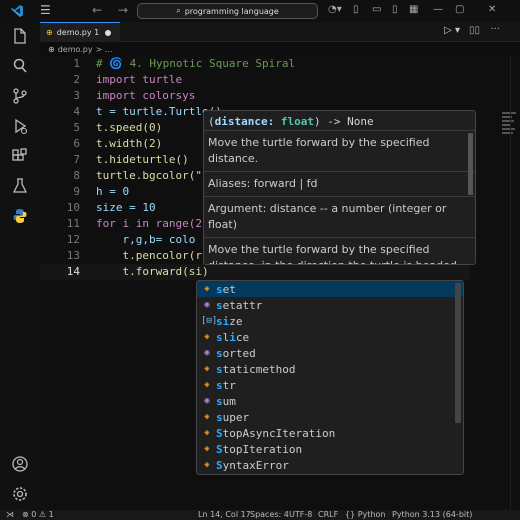 This screenshot has height=520, width=520. Describe the element at coordinates (376, 9) in the screenshot. I see `toggle-panel-icon: ▭` at that location.